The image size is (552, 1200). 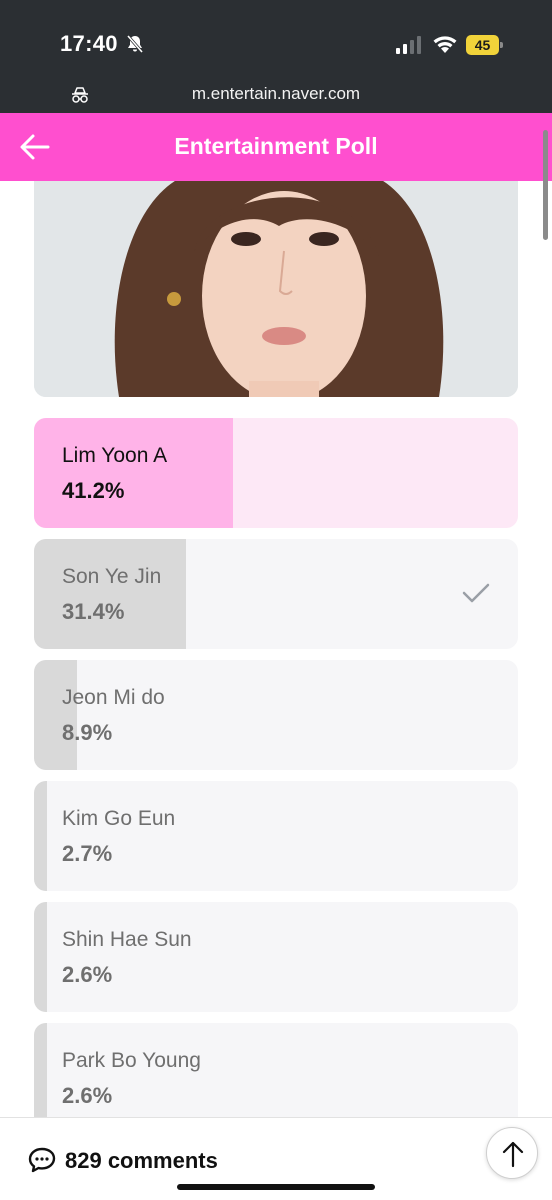 What do you see at coordinates (87, 732) in the screenshot?
I see `poll-option-percent: 8.9%` at bounding box center [87, 732].